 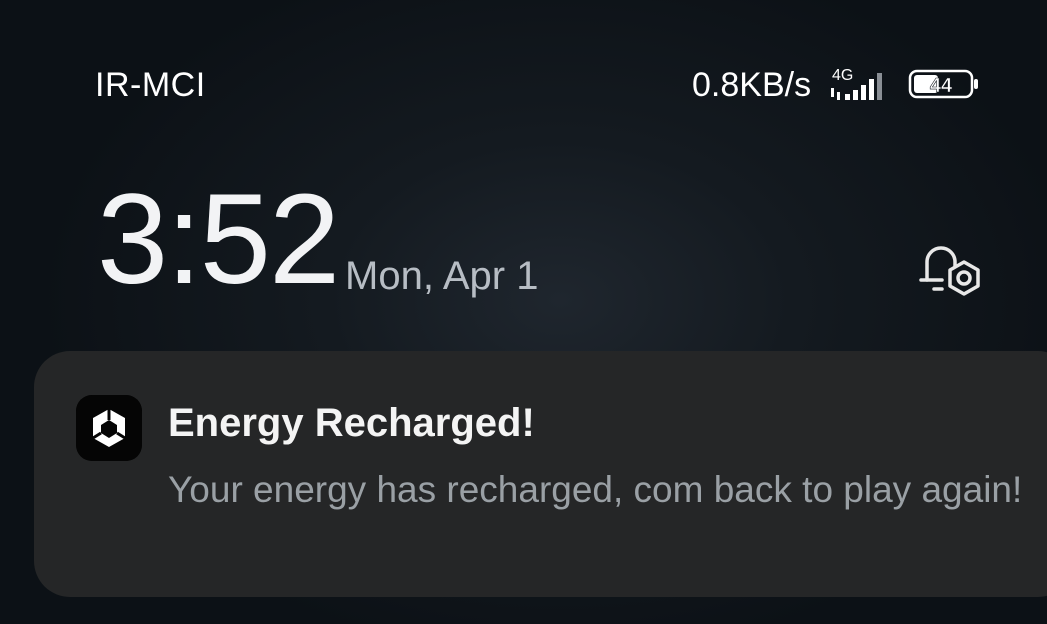 I want to click on battery-icon: 44, so click(x=943, y=84).